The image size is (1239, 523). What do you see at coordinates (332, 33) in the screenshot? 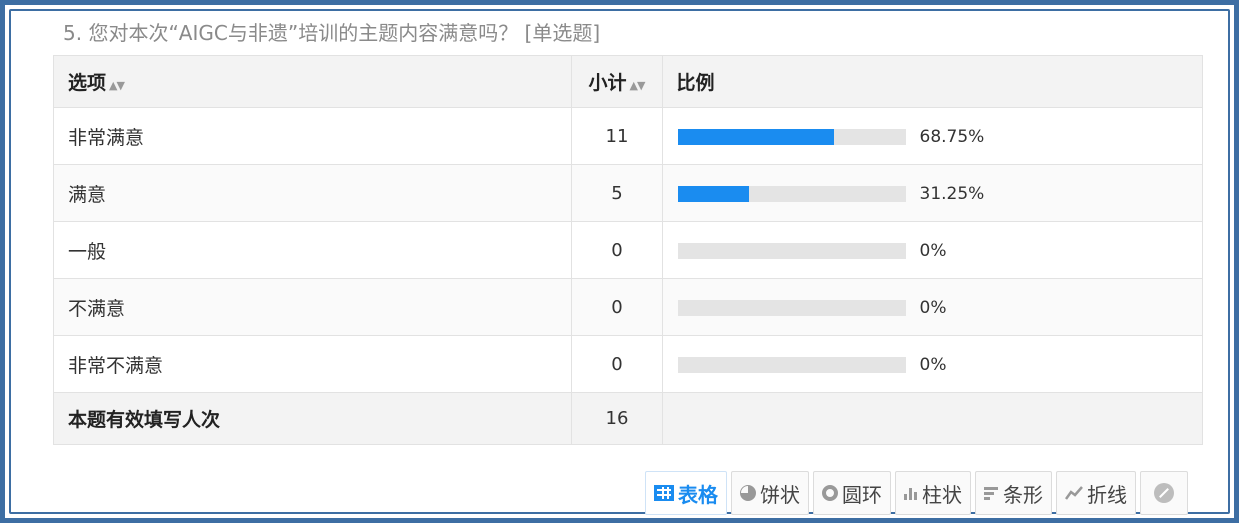
I see `question-title: 5. 您对本次“AIGC与非遗”培训的主题内容满意吗？ [单选题]` at bounding box center [332, 33].